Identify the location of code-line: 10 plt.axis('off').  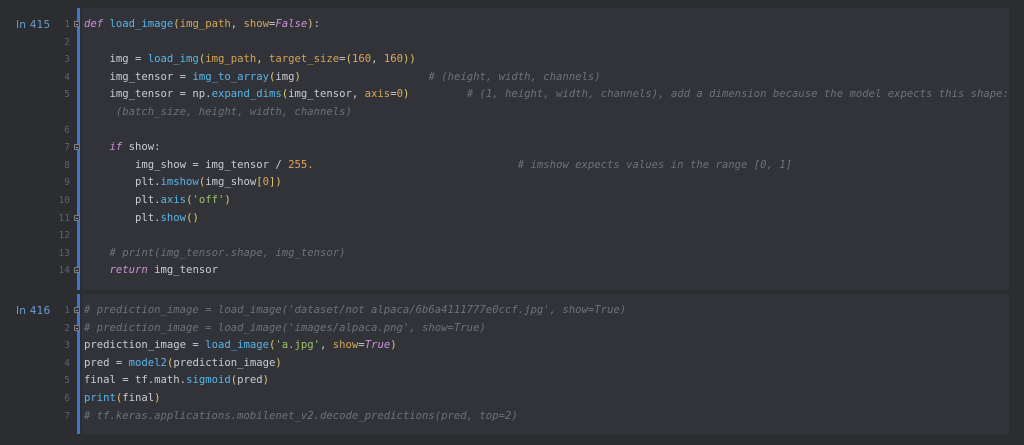
(512, 201).